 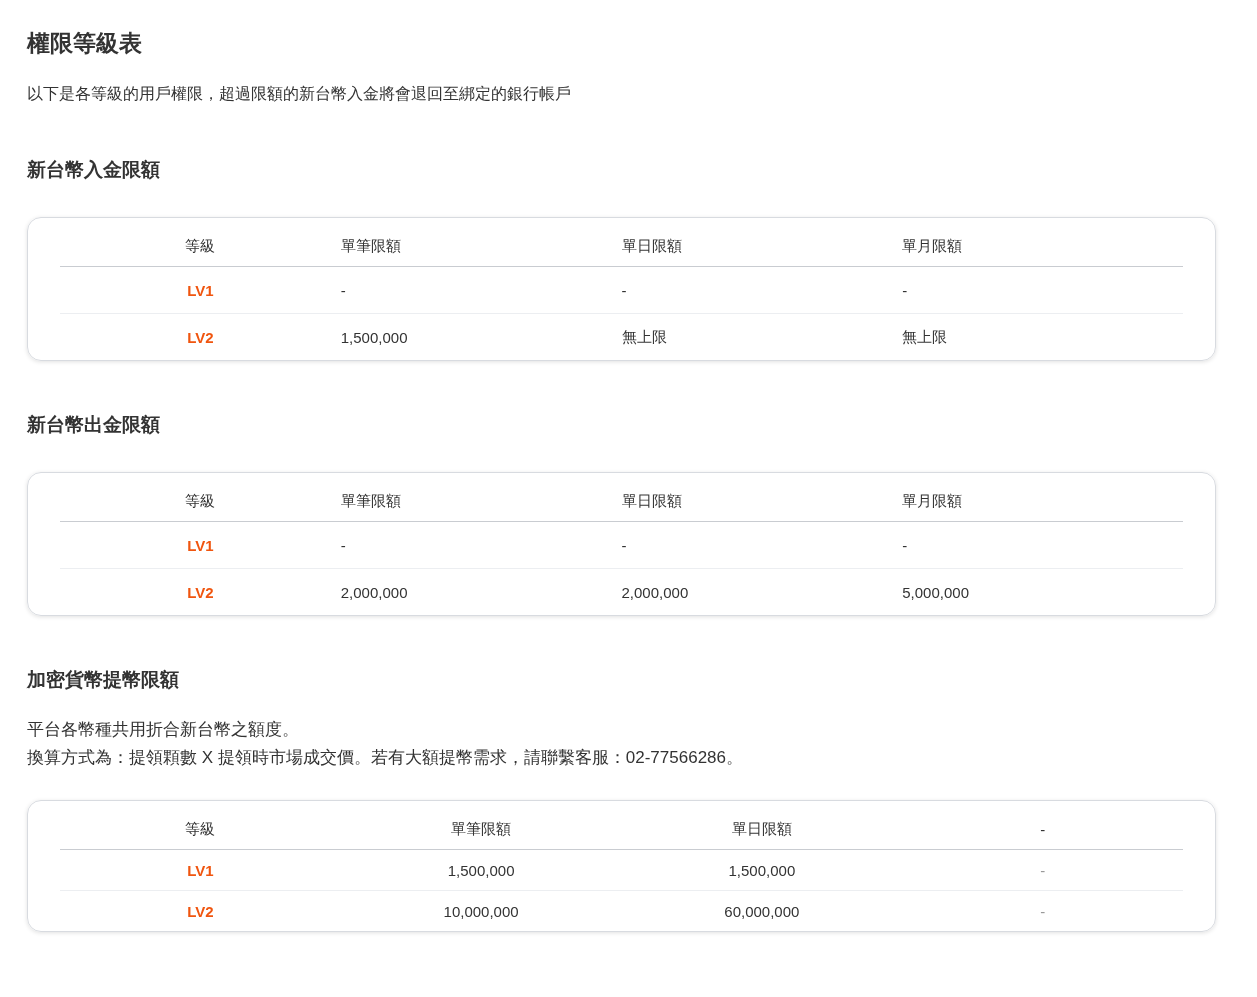 What do you see at coordinates (163, 730) in the screenshot?
I see `note-text: 平台各幣種共用折合新台幣之額度。` at bounding box center [163, 730].